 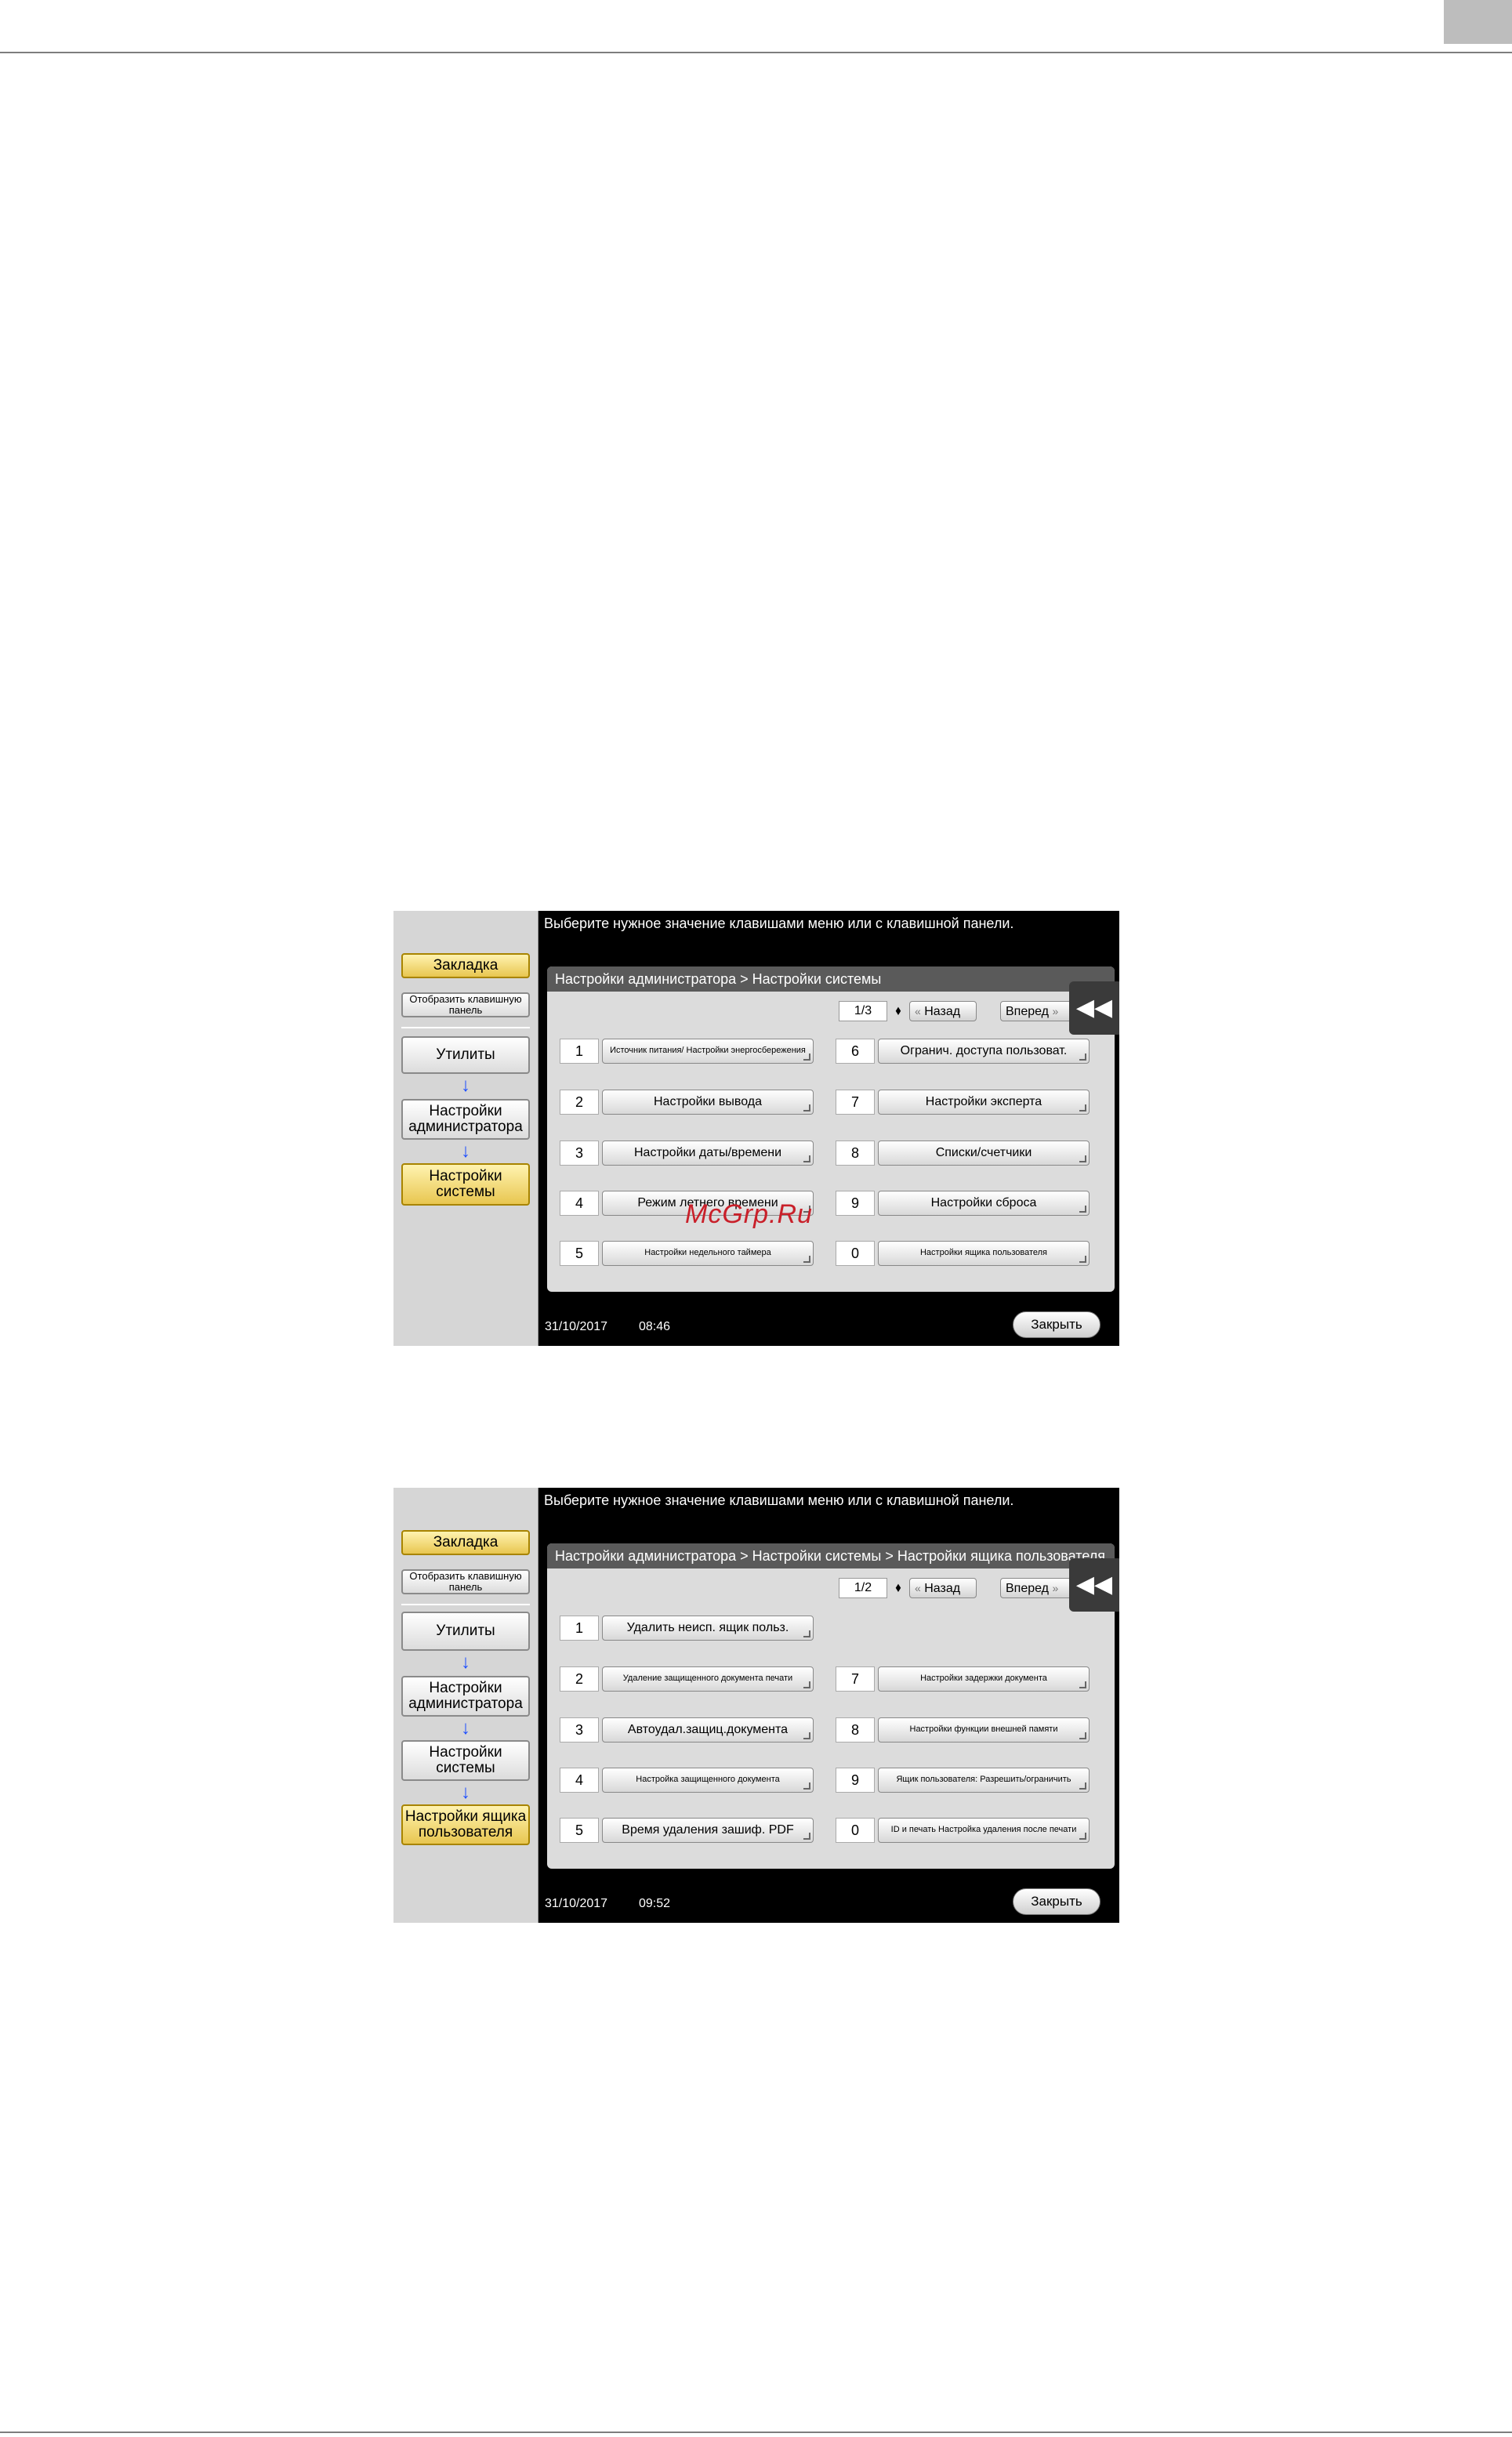 I want to click on header-rule, so click(x=756, y=52).